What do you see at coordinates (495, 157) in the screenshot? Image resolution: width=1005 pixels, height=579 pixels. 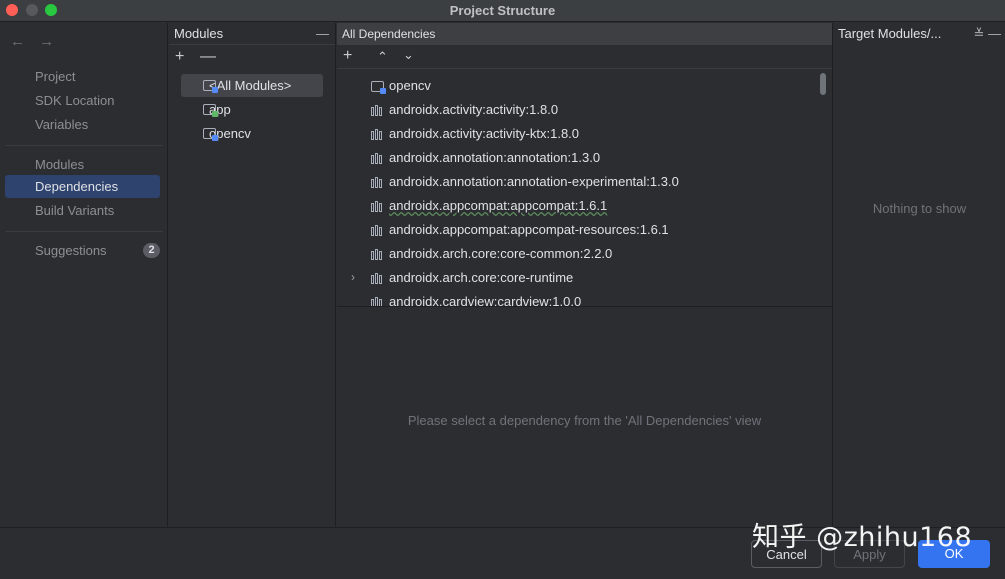 I see `dependency-label: androidx.annotation:annotation:1.3.0` at bounding box center [495, 157].